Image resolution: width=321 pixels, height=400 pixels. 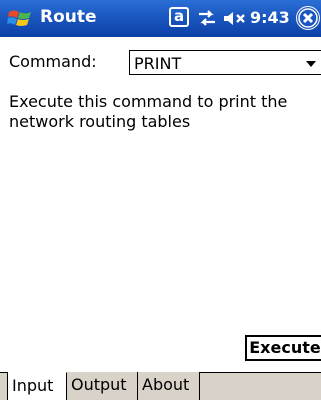 I want to click on volume-muted-icon, so click(x=235, y=18).